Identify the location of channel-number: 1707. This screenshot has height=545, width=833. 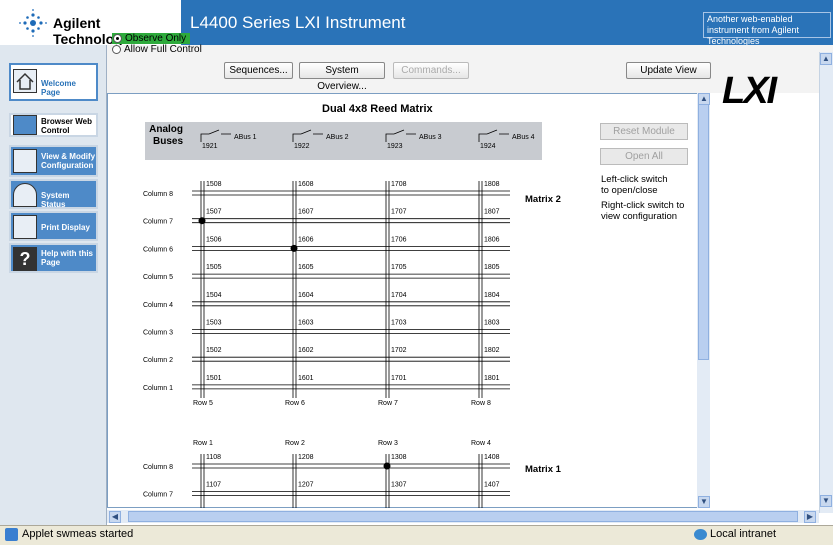
(399, 212).